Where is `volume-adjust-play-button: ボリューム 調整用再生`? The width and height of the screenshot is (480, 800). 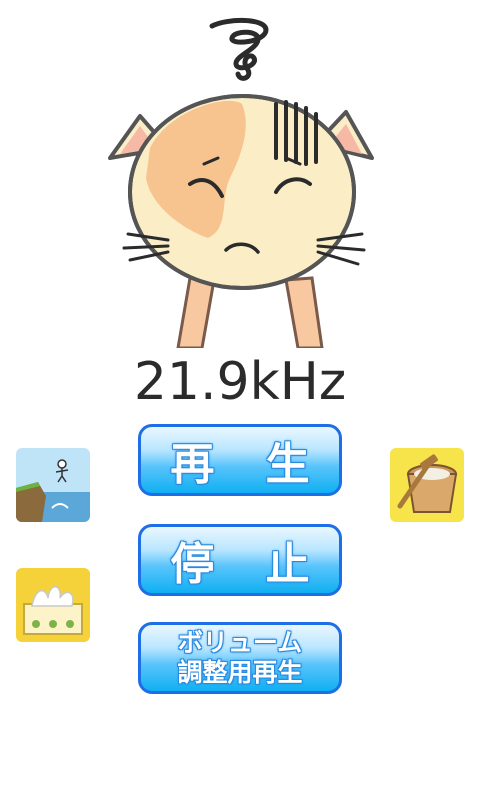 volume-adjust-play-button: ボリューム 調整用再生 is located at coordinates (240, 658).